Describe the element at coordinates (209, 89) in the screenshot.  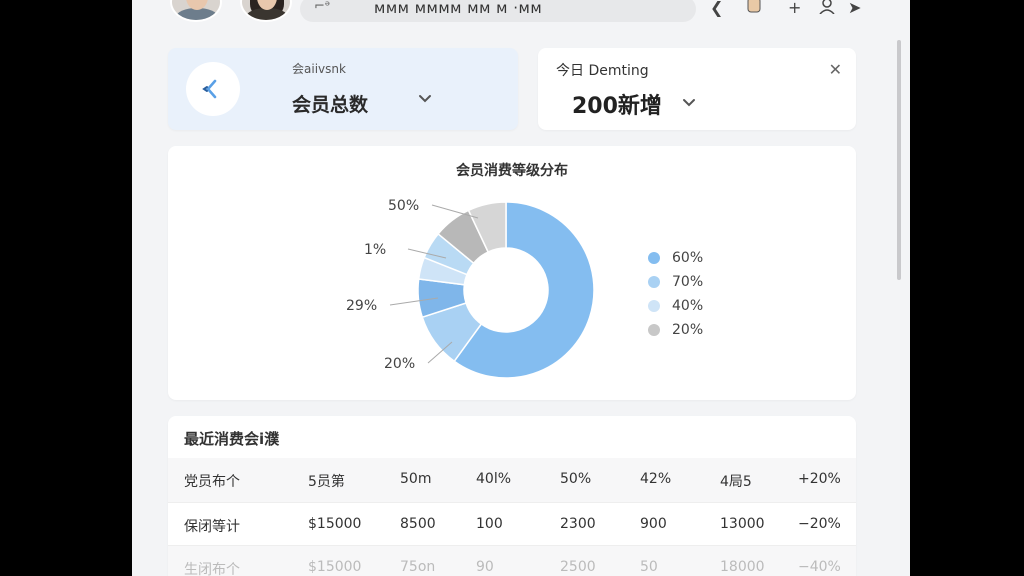
I see `chevron-left-icon` at that location.